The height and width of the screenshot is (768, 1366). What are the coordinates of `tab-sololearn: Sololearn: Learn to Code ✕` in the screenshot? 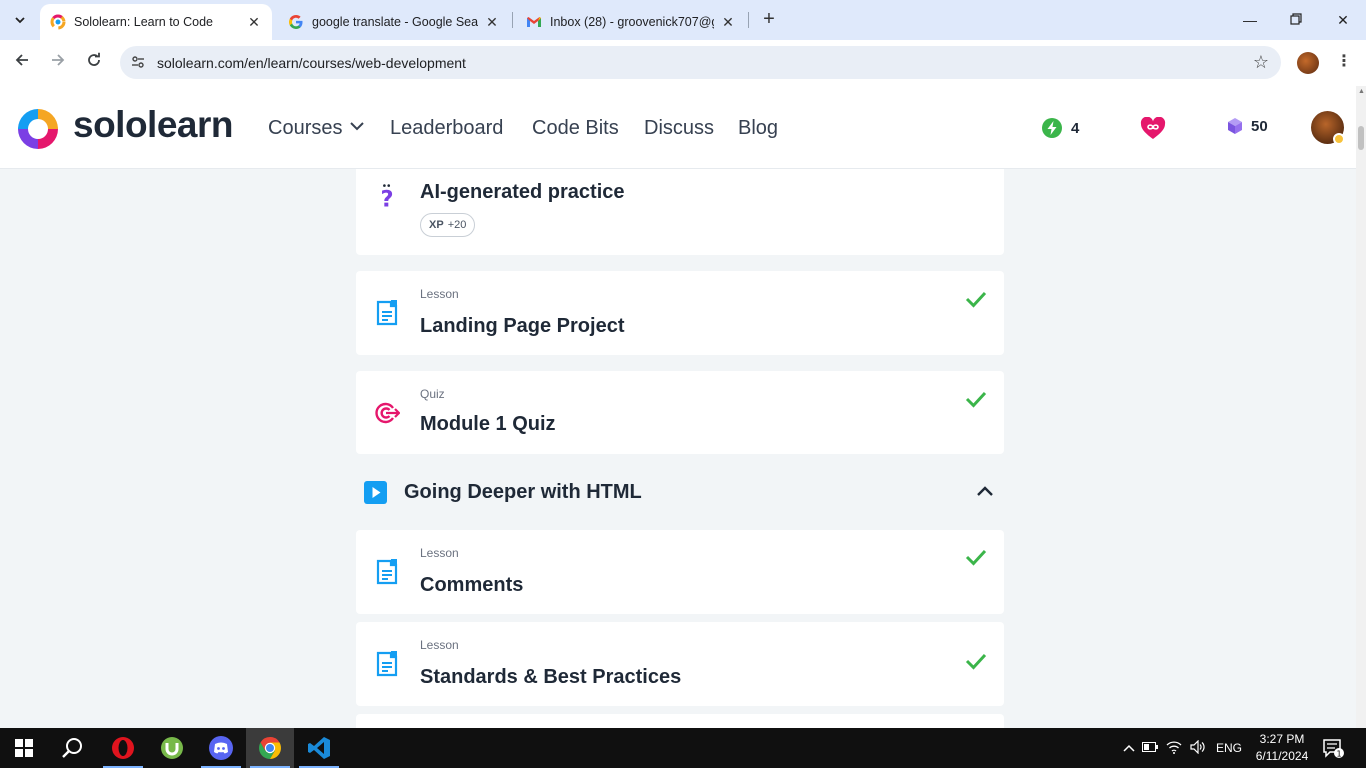 It's located at (156, 22).